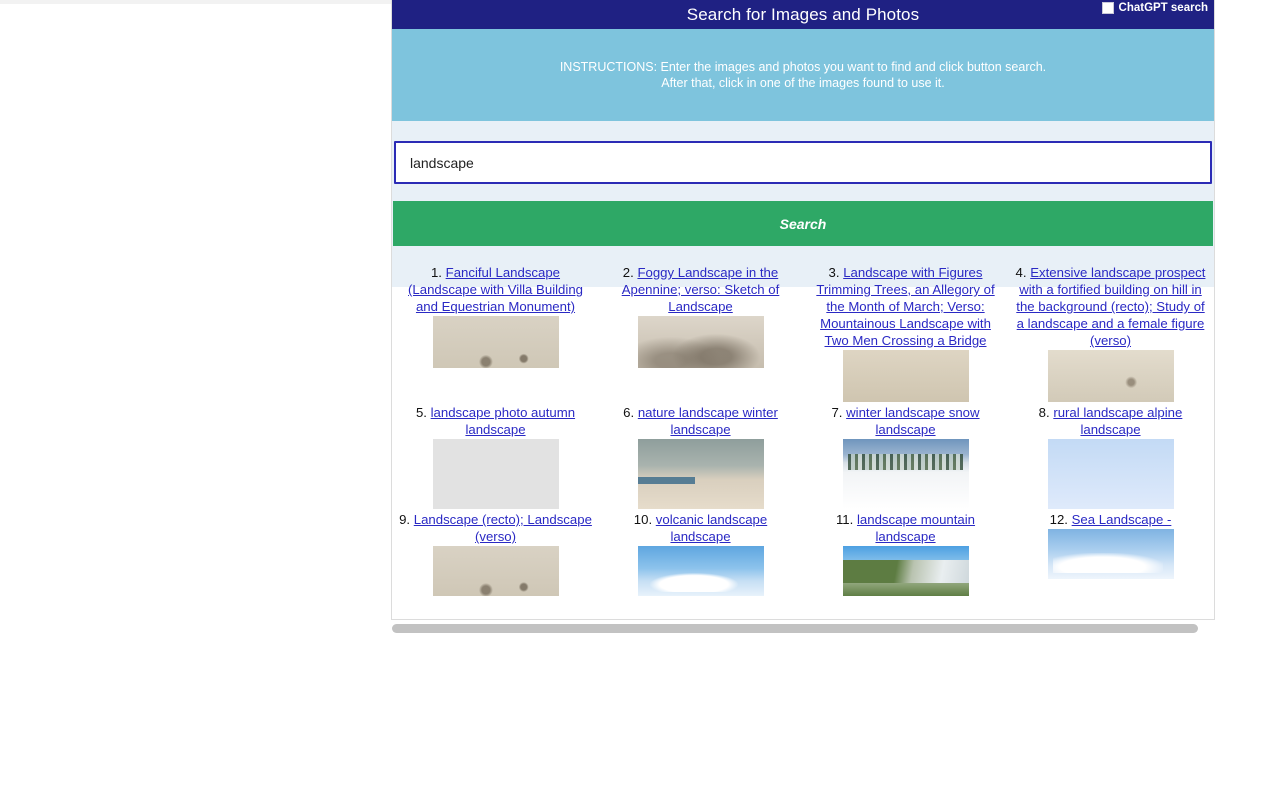  I want to click on result-index: 3., so click(836, 272).